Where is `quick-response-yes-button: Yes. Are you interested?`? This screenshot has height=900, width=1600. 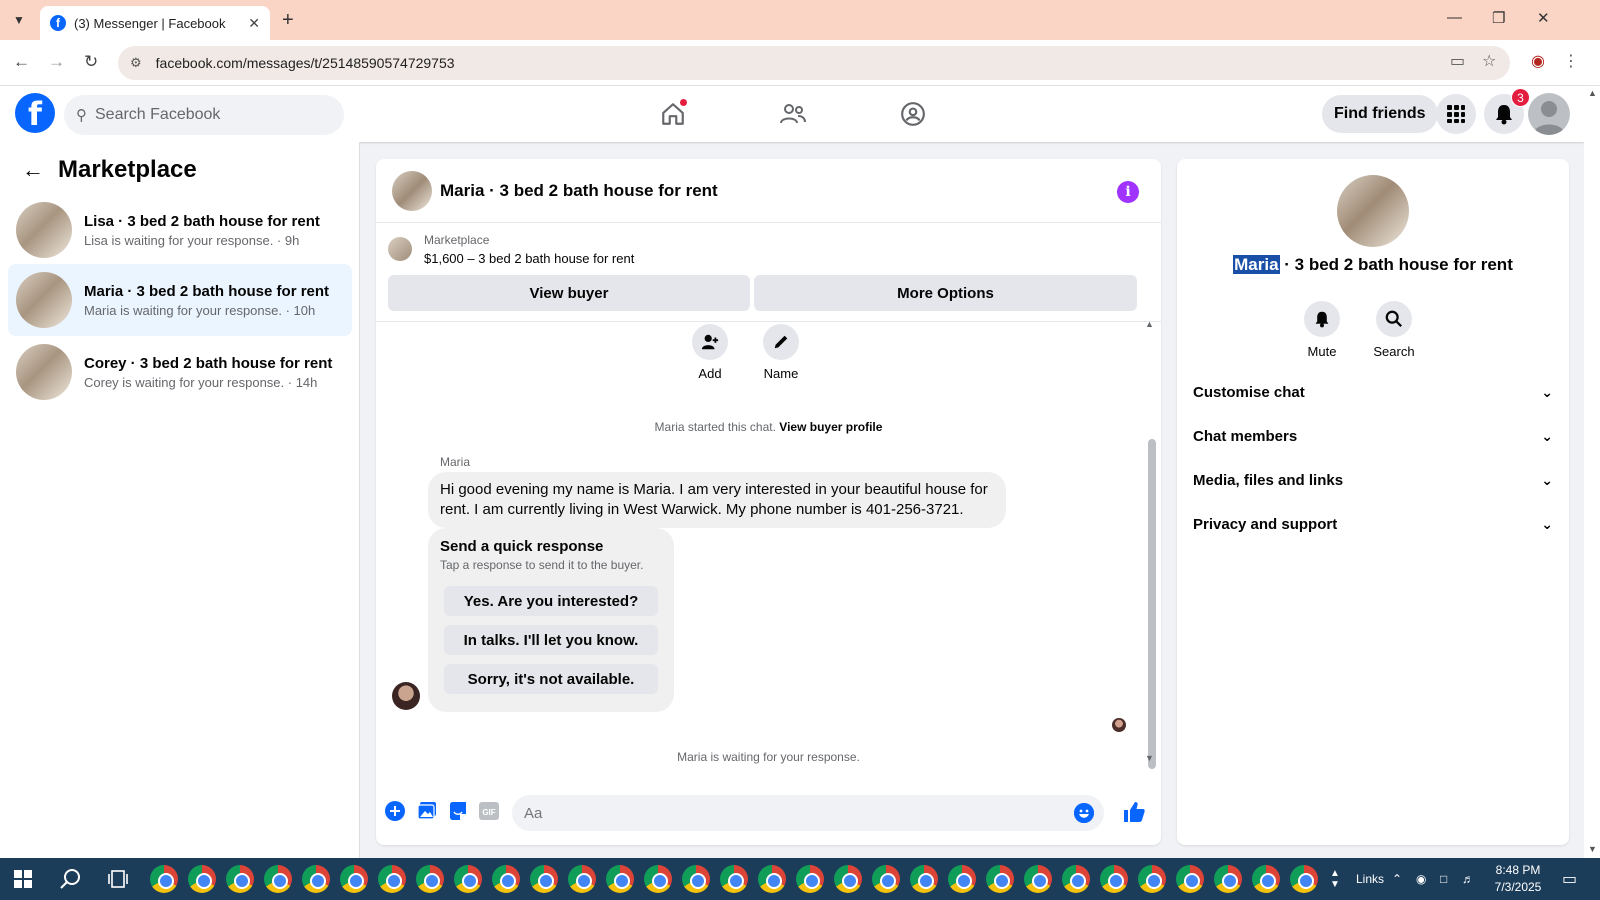
quick-response-yes-button: Yes. Are you interested? is located at coordinates (551, 601).